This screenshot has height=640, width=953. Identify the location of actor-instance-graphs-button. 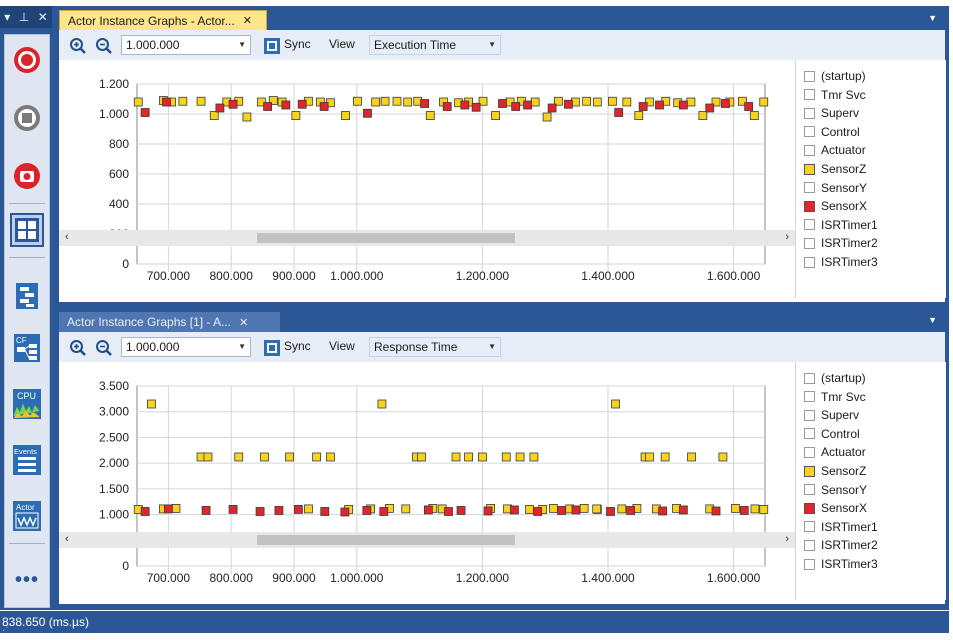
(27, 230).